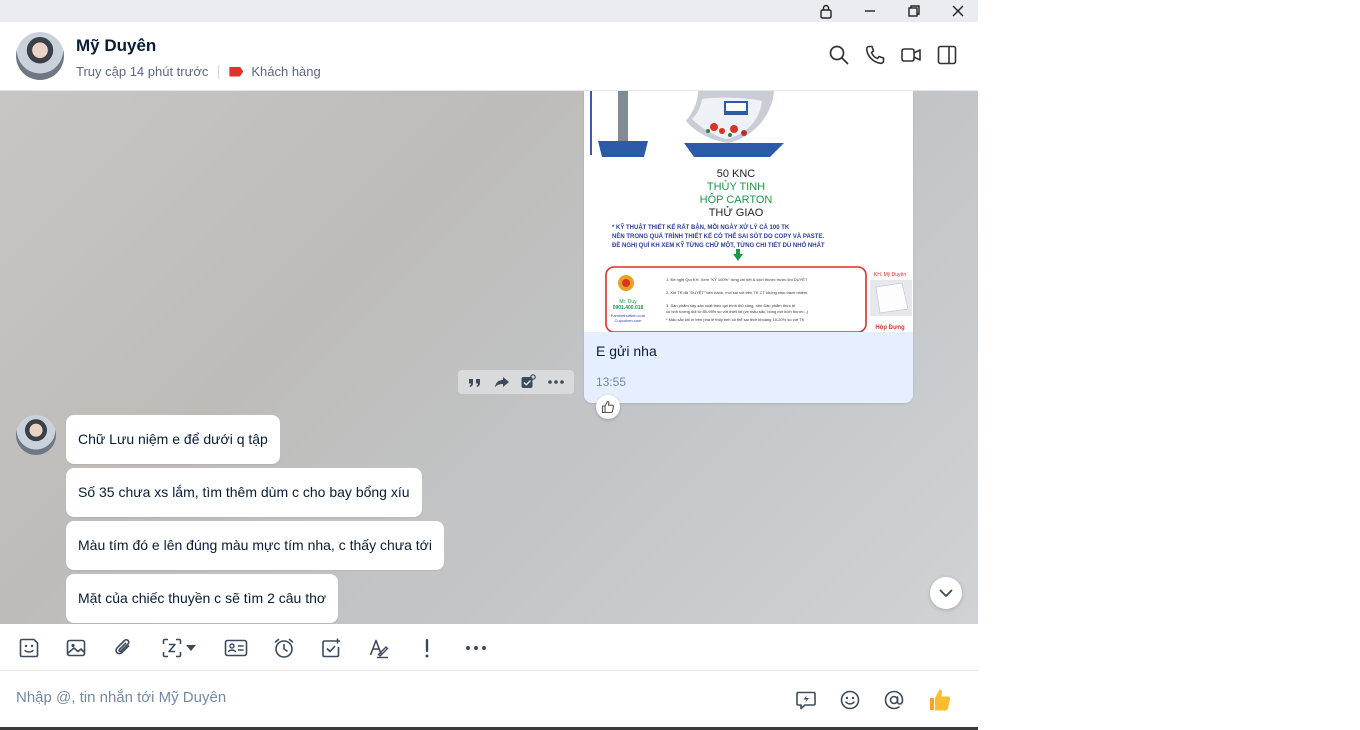 Image resolution: width=1360 pixels, height=730 pixels. What do you see at coordinates (502, 382) in the screenshot?
I see `forward-icon` at bounding box center [502, 382].